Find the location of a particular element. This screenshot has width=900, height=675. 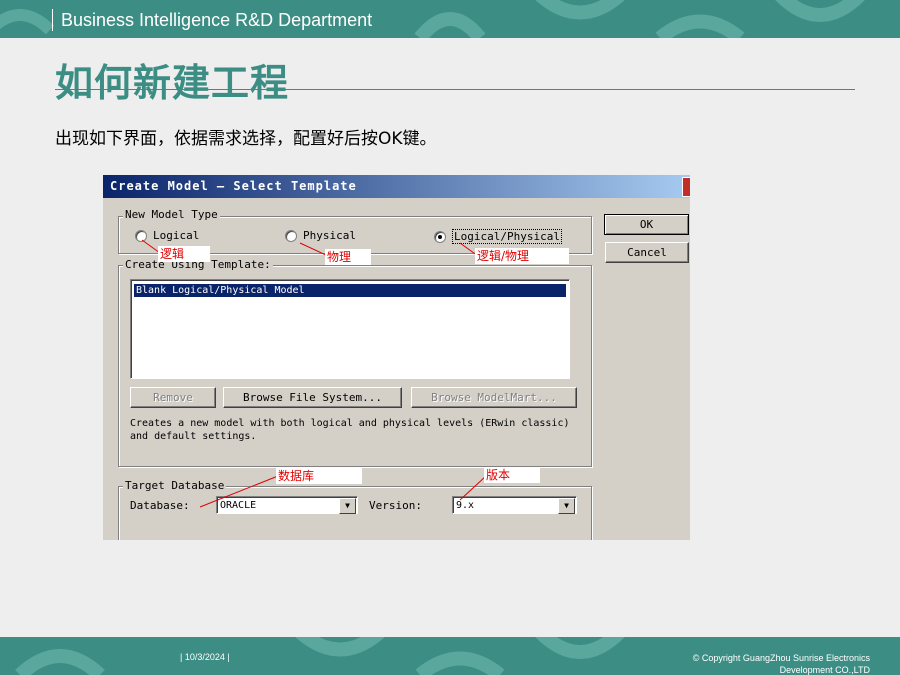

radio-physical-label: Physical is located at coordinates (329, 235).